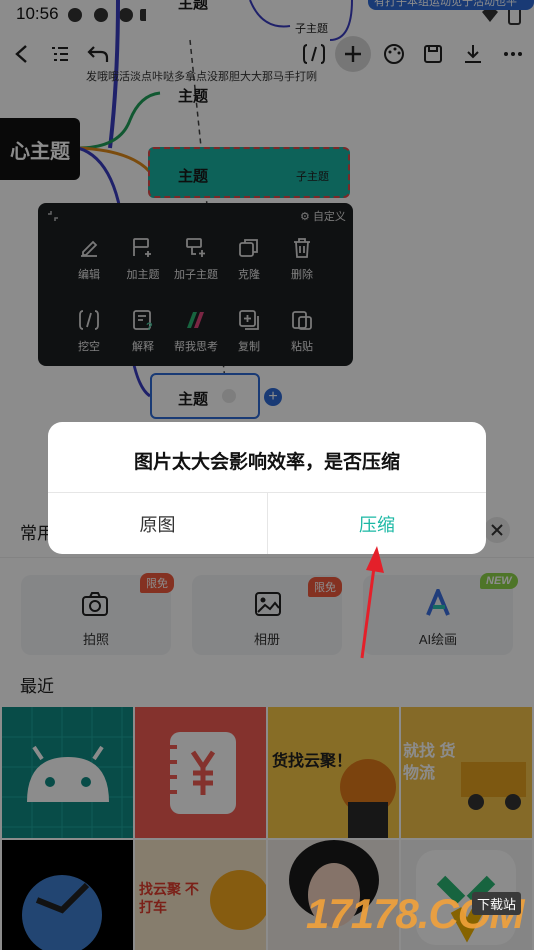  What do you see at coordinates (267, 488) in the screenshot?
I see `compress-dialog: 图片太大会影响效率，是否压缩 原图 压缩` at bounding box center [267, 488].